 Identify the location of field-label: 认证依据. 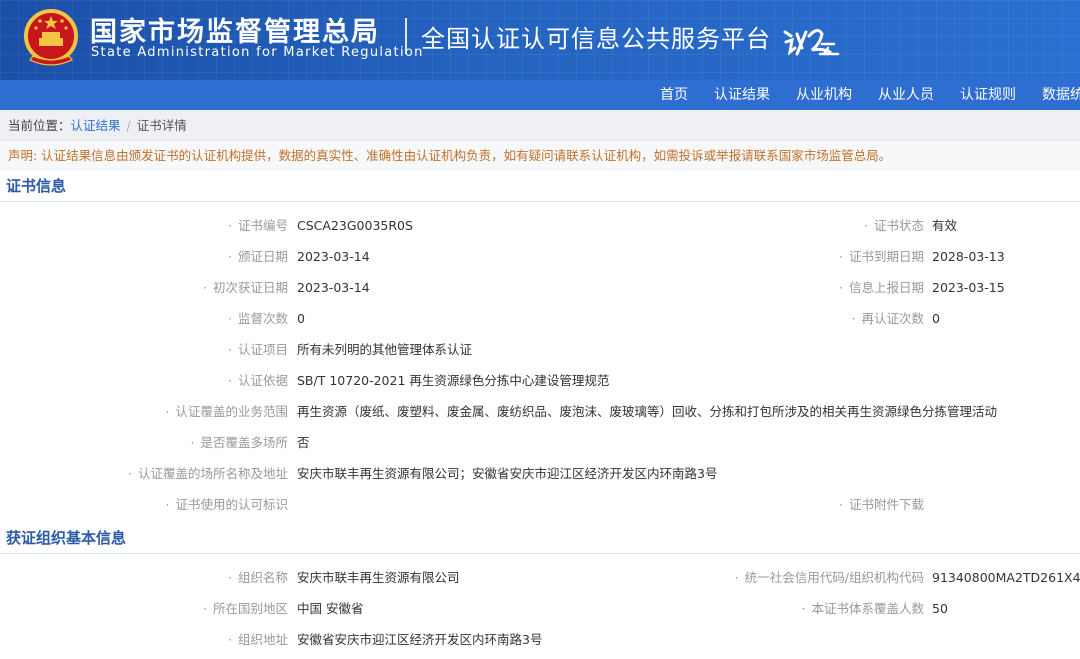
(144, 380).